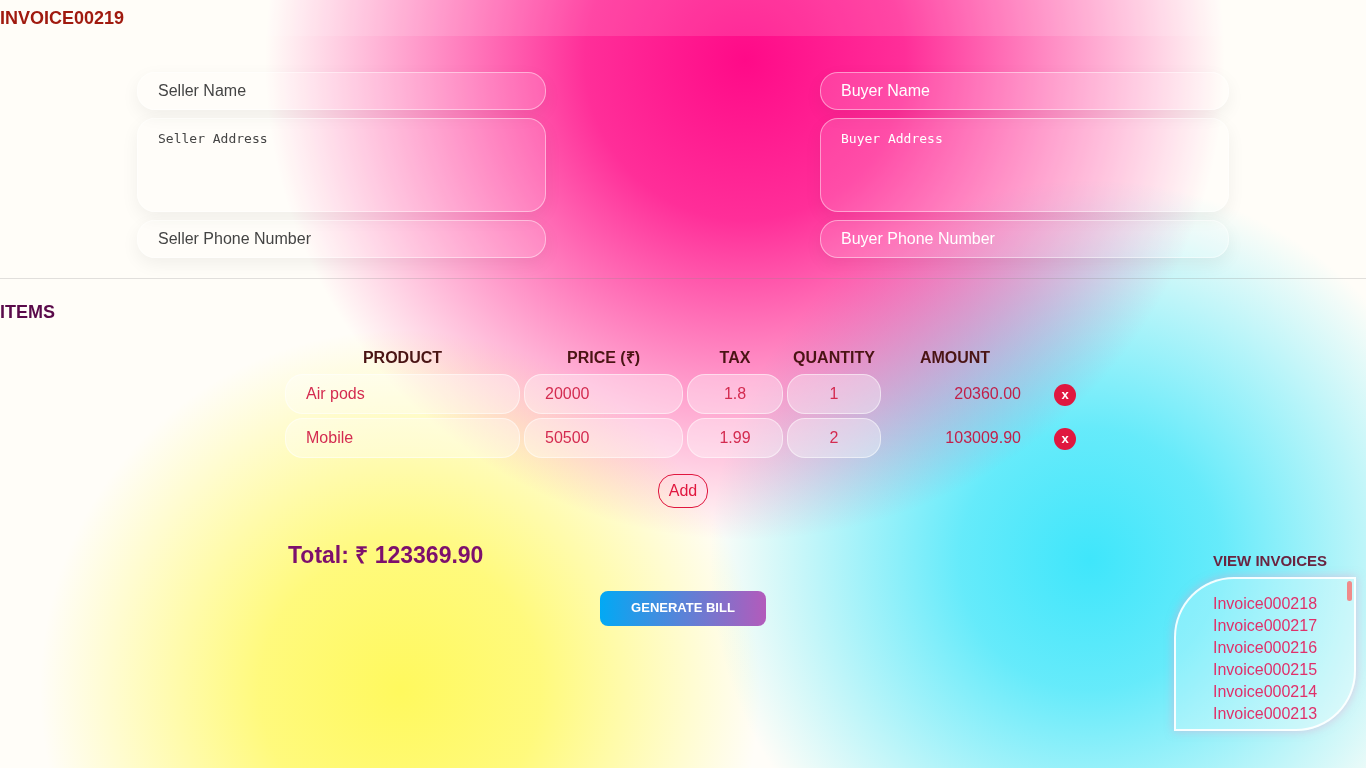 This screenshot has width=1366, height=768. What do you see at coordinates (1265, 603) in the screenshot?
I see `invoice-link: Invoice000218` at bounding box center [1265, 603].